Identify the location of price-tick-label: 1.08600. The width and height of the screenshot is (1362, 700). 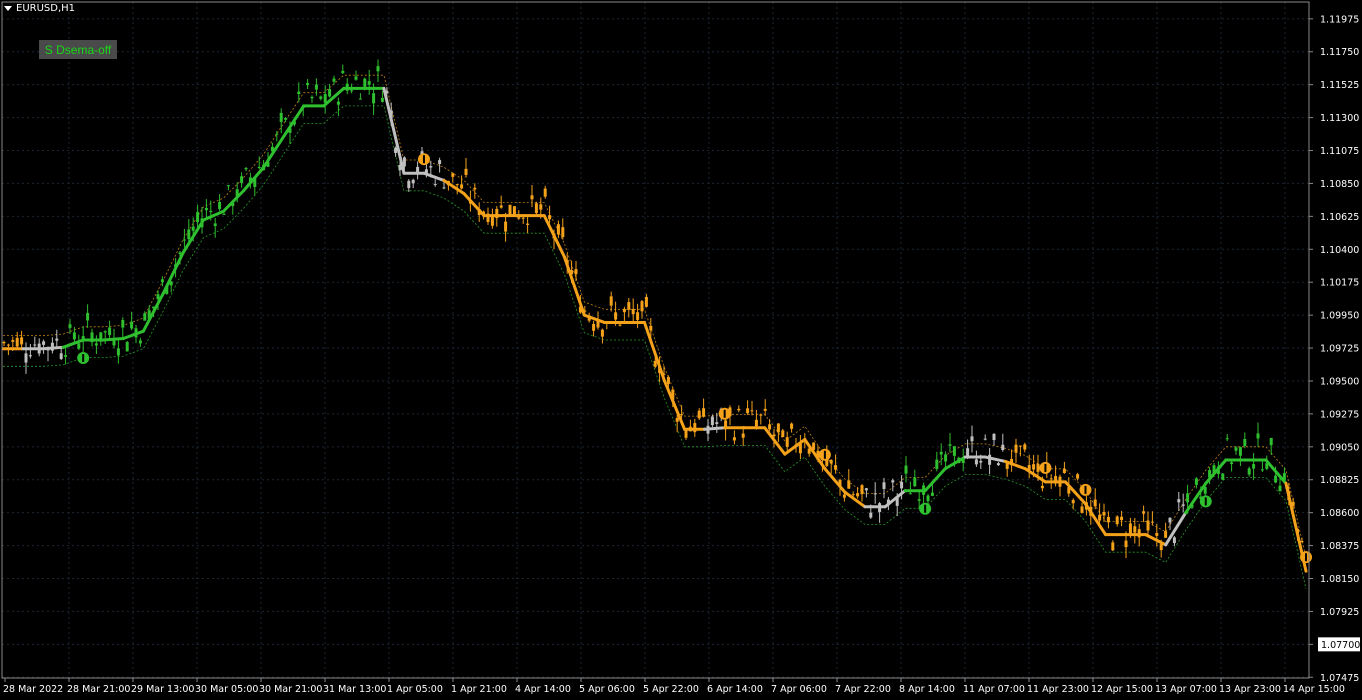
(1339, 513).